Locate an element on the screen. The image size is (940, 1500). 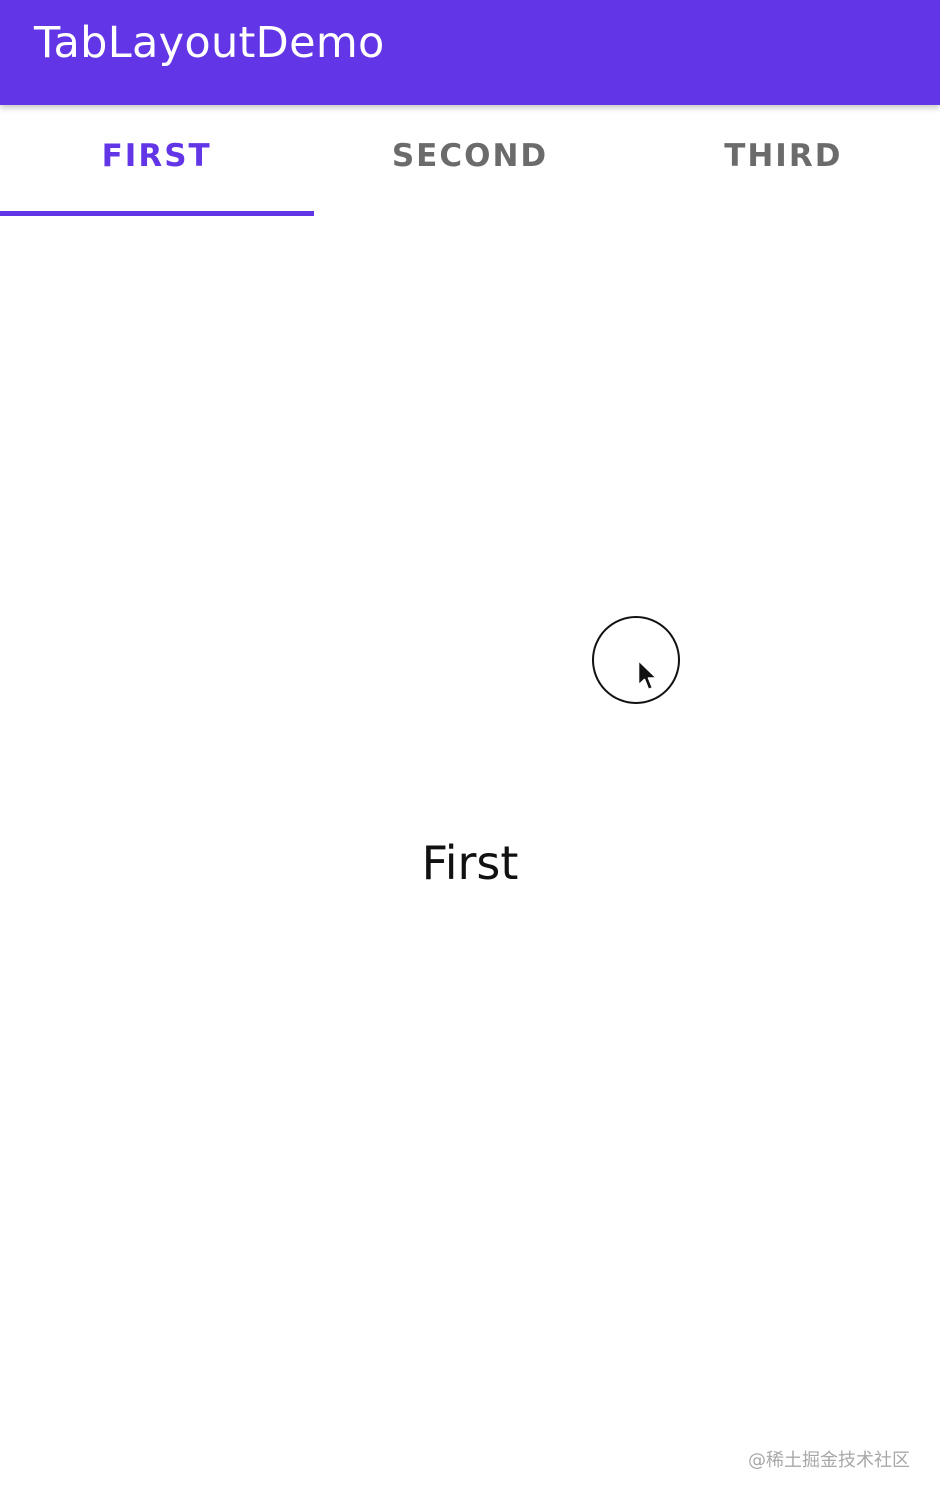
page-content-text: First is located at coordinates (470, 863).